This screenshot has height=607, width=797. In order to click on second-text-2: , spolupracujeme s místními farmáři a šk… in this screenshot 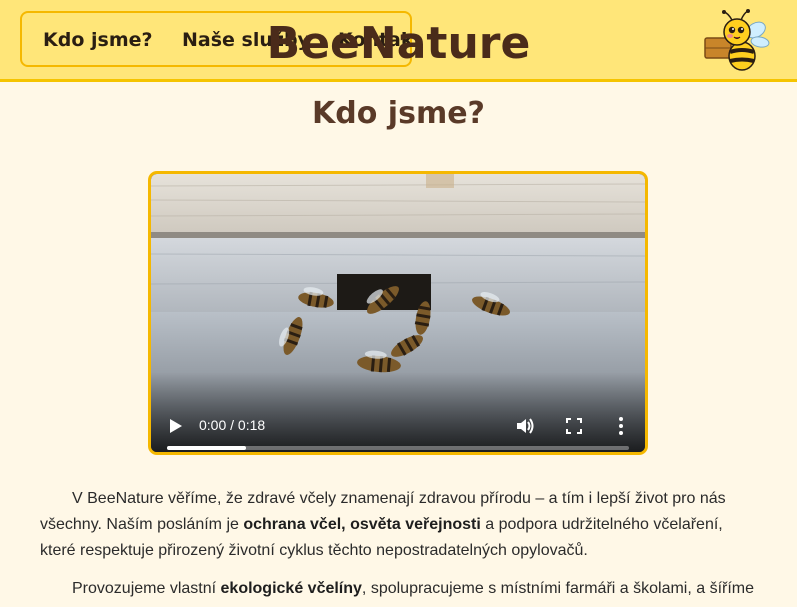, I will do `click(558, 588)`.